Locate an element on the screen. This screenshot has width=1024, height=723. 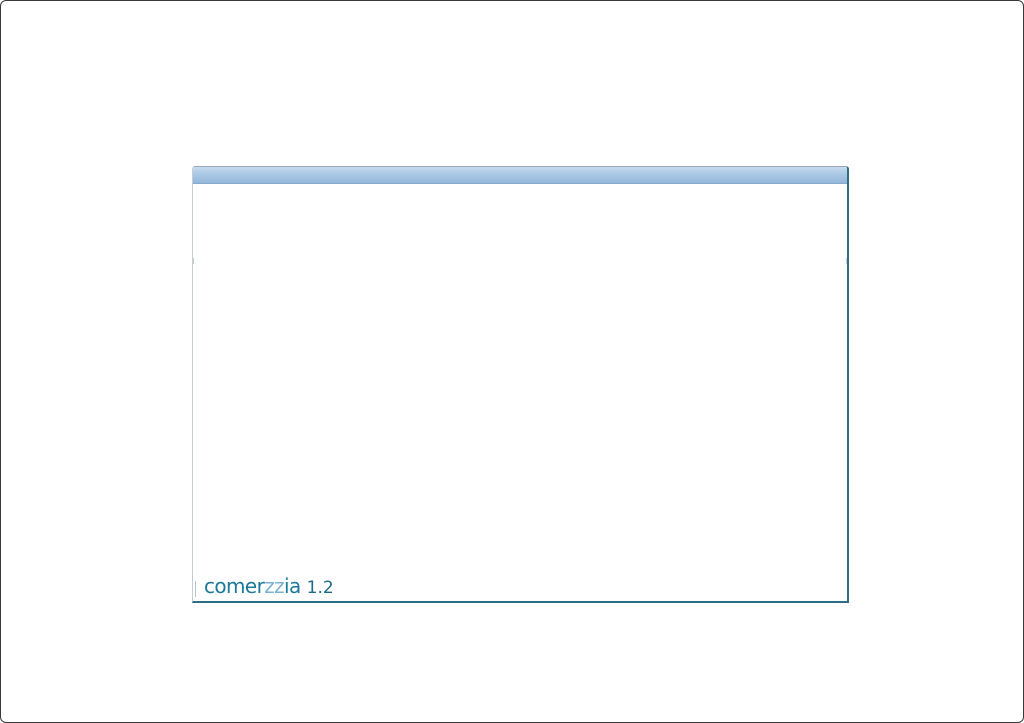
brand-name-post: ia is located at coordinates (292, 586).